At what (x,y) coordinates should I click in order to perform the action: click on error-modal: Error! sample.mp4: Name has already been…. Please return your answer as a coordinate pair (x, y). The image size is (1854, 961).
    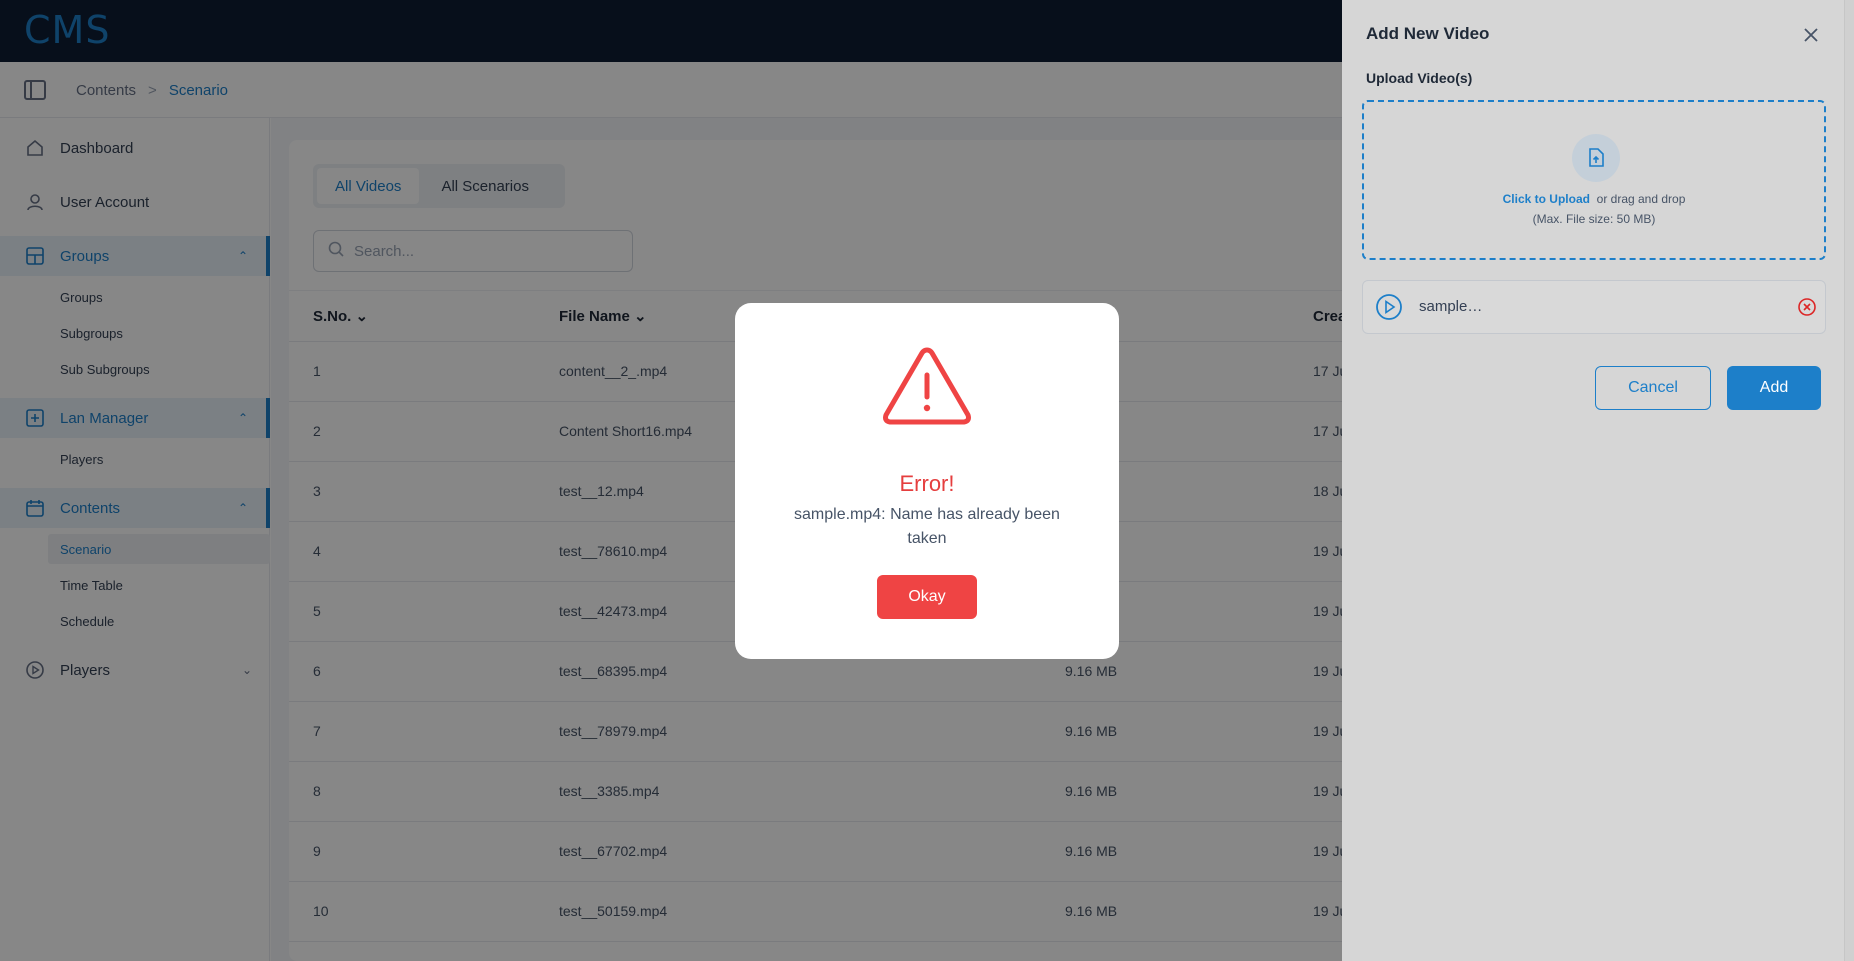
    Looking at the image, I should click on (927, 481).